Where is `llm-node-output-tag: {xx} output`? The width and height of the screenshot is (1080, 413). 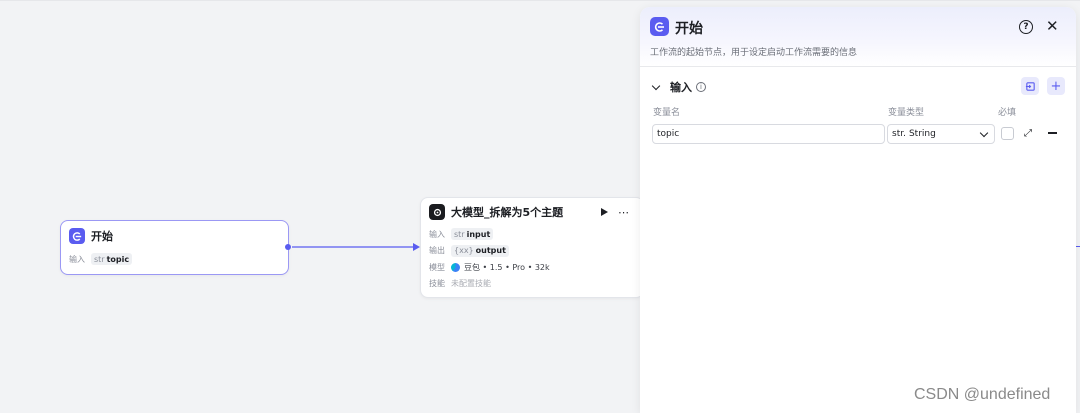
llm-node-output-tag: {xx} output is located at coordinates (480, 250).